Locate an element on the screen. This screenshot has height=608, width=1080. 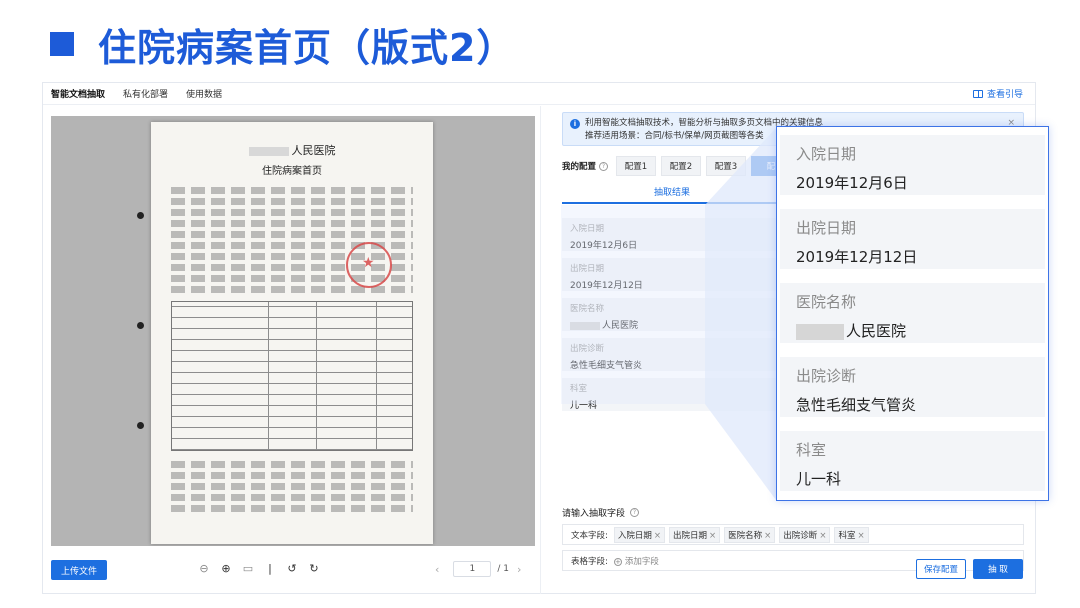
tag-department: 科室 × is located at coordinates (851, 534).